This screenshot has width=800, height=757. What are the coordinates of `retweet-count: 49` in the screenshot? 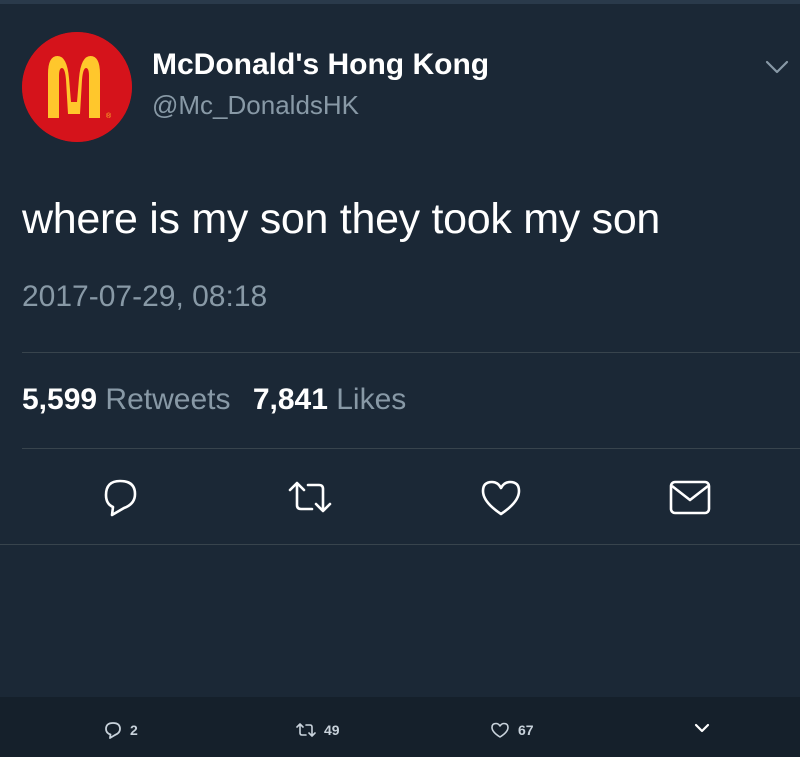 It's located at (332, 730).